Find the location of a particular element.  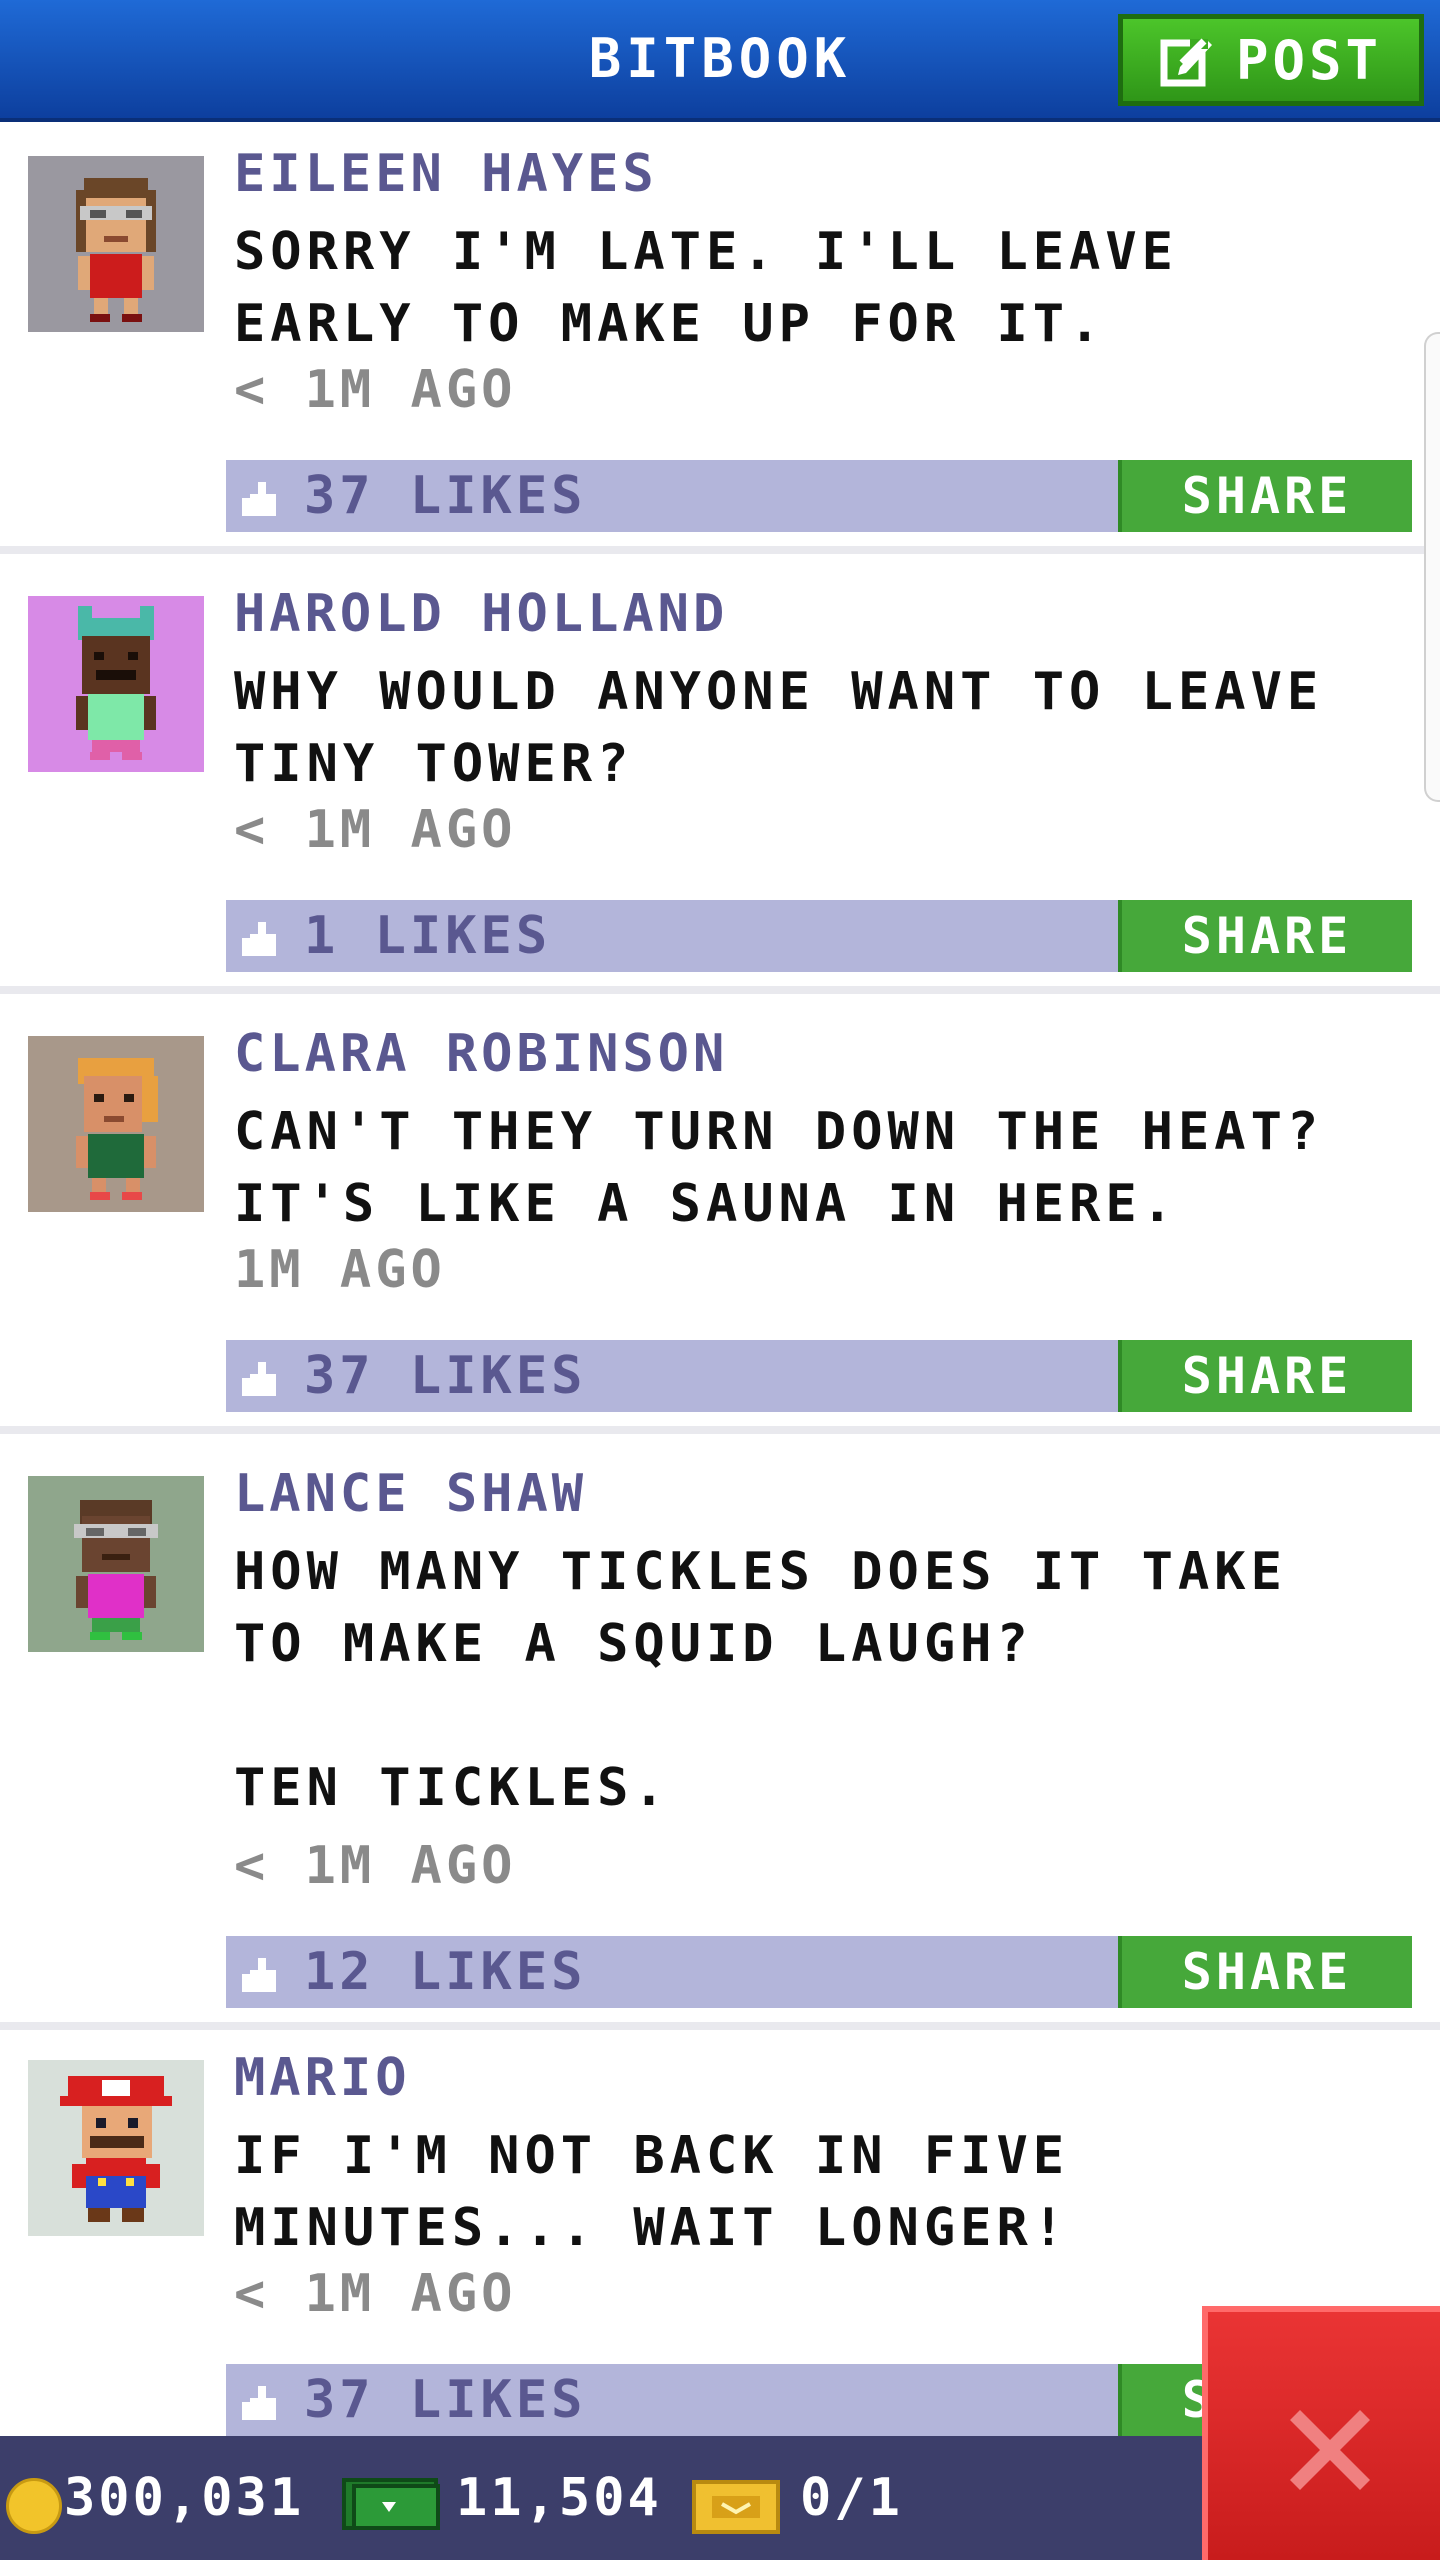

coin-count: 300,031 is located at coordinates (184, 2498).